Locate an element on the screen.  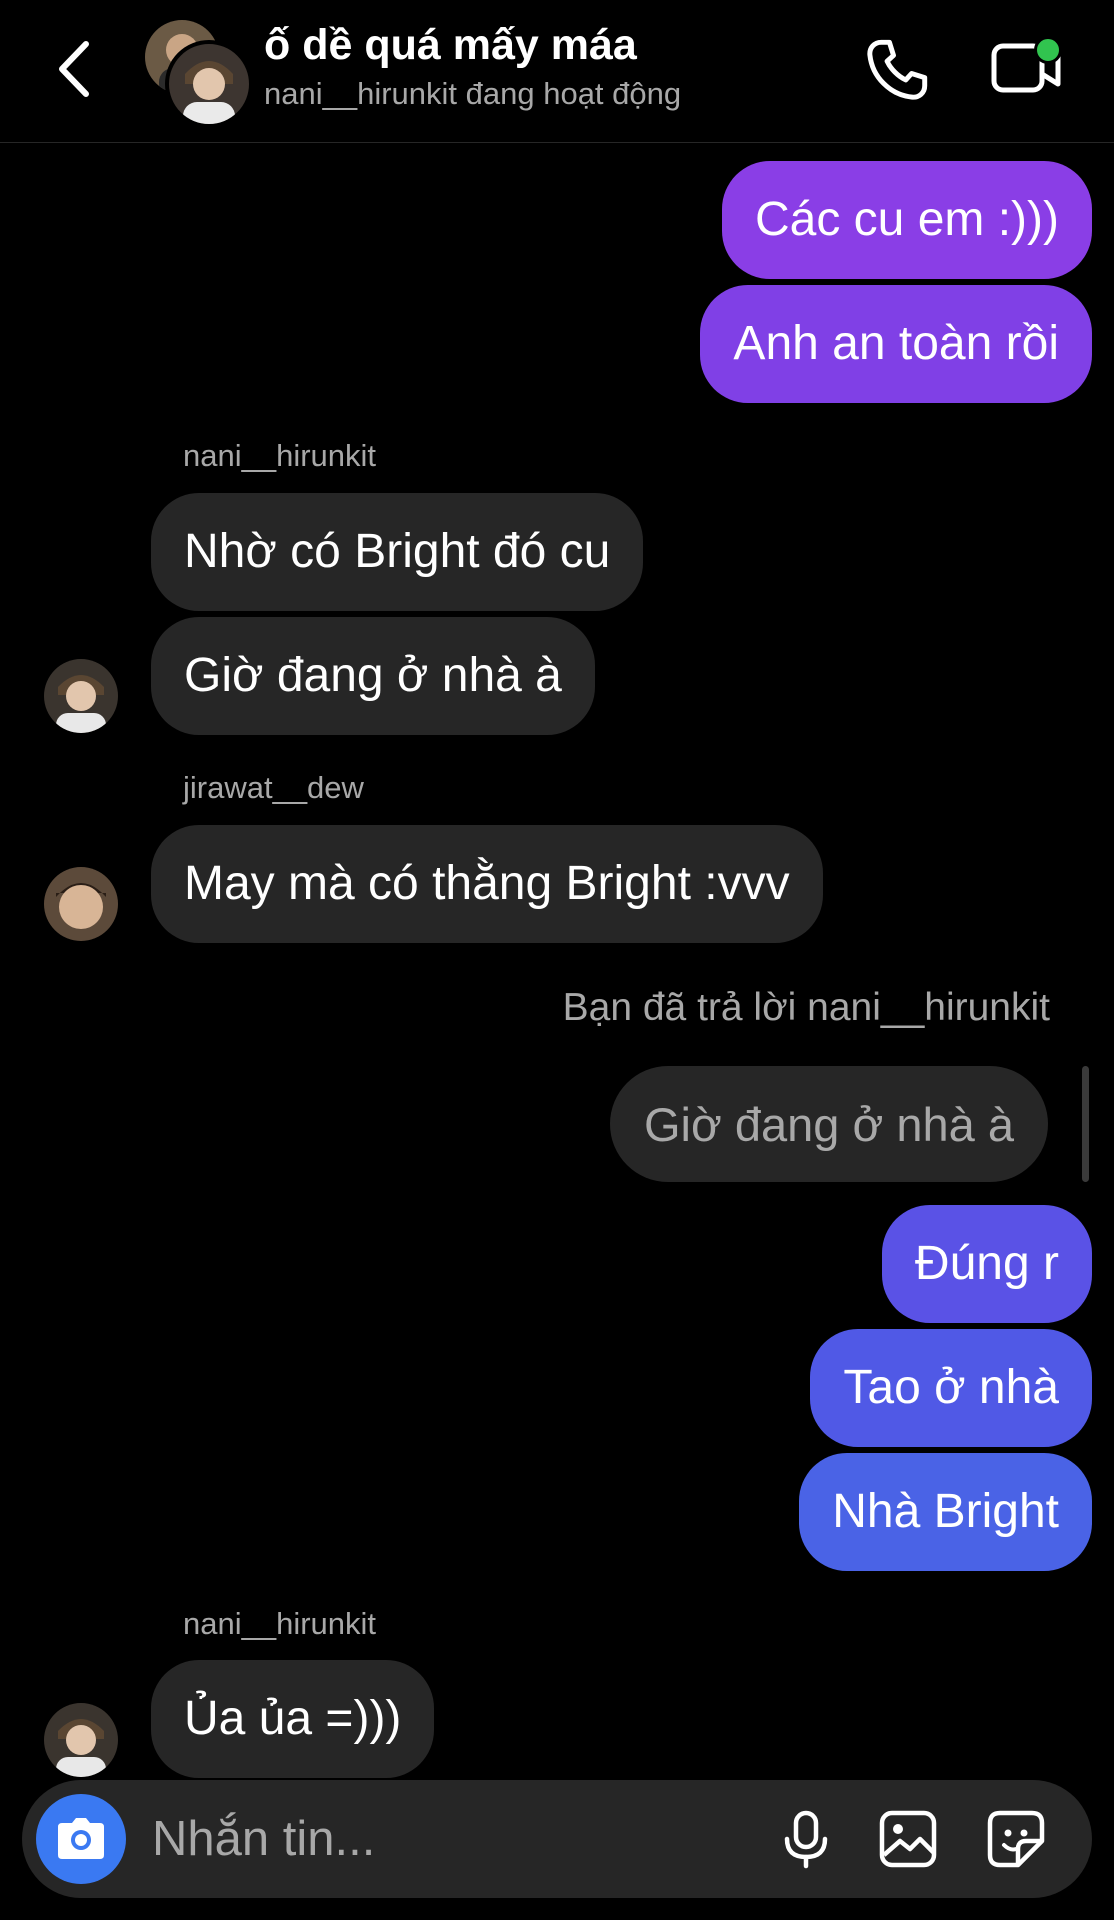
sender-name: jirawat__dew is located at coordinates (273, 787).